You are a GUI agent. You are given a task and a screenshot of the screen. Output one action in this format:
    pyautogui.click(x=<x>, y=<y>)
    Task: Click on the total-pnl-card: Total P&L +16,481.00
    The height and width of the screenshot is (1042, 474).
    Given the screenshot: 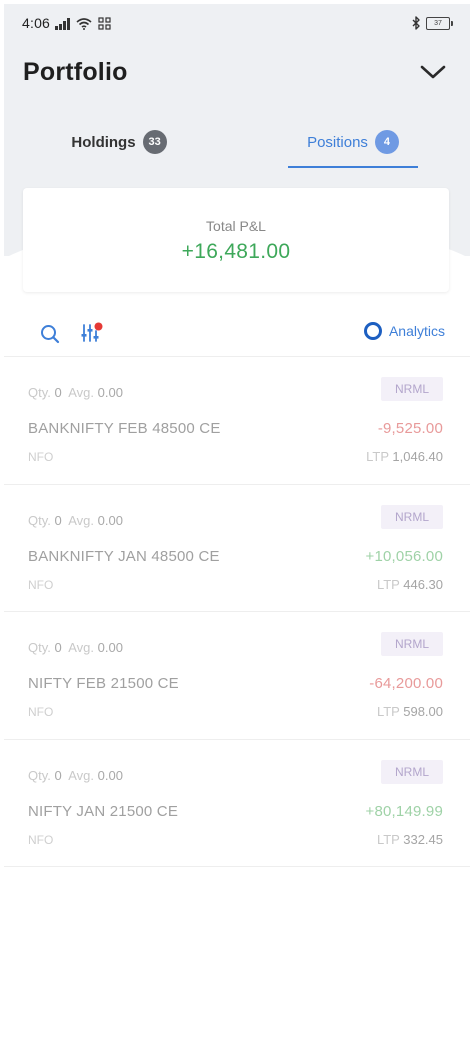 What is the action you would take?
    pyautogui.click(x=236, y=240)
    